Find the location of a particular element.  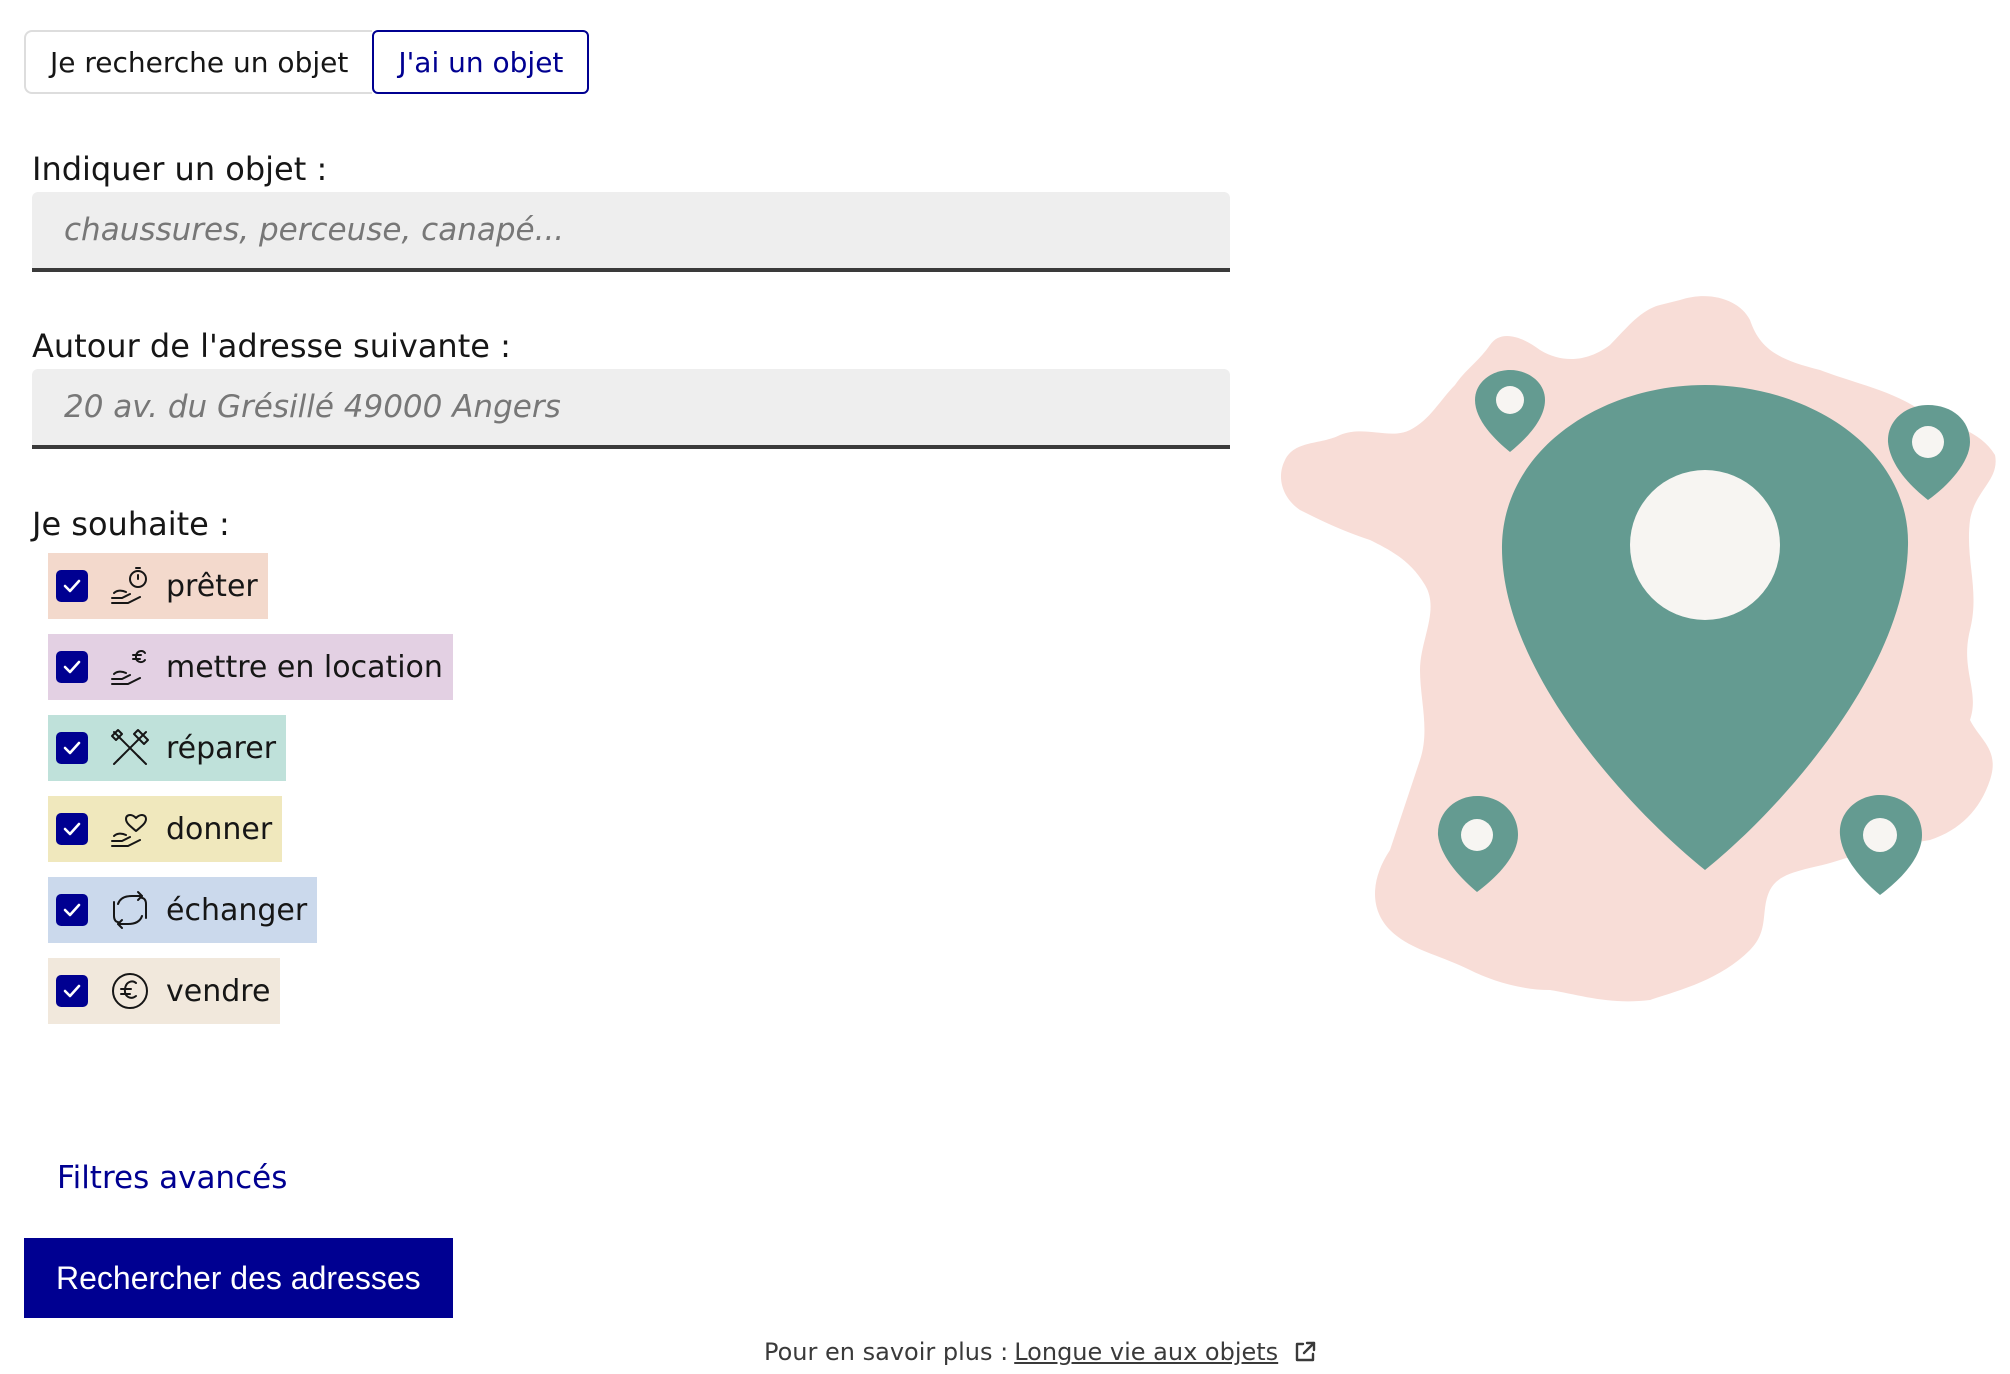

checkbox-exchange is located at coordinates (72, 910).